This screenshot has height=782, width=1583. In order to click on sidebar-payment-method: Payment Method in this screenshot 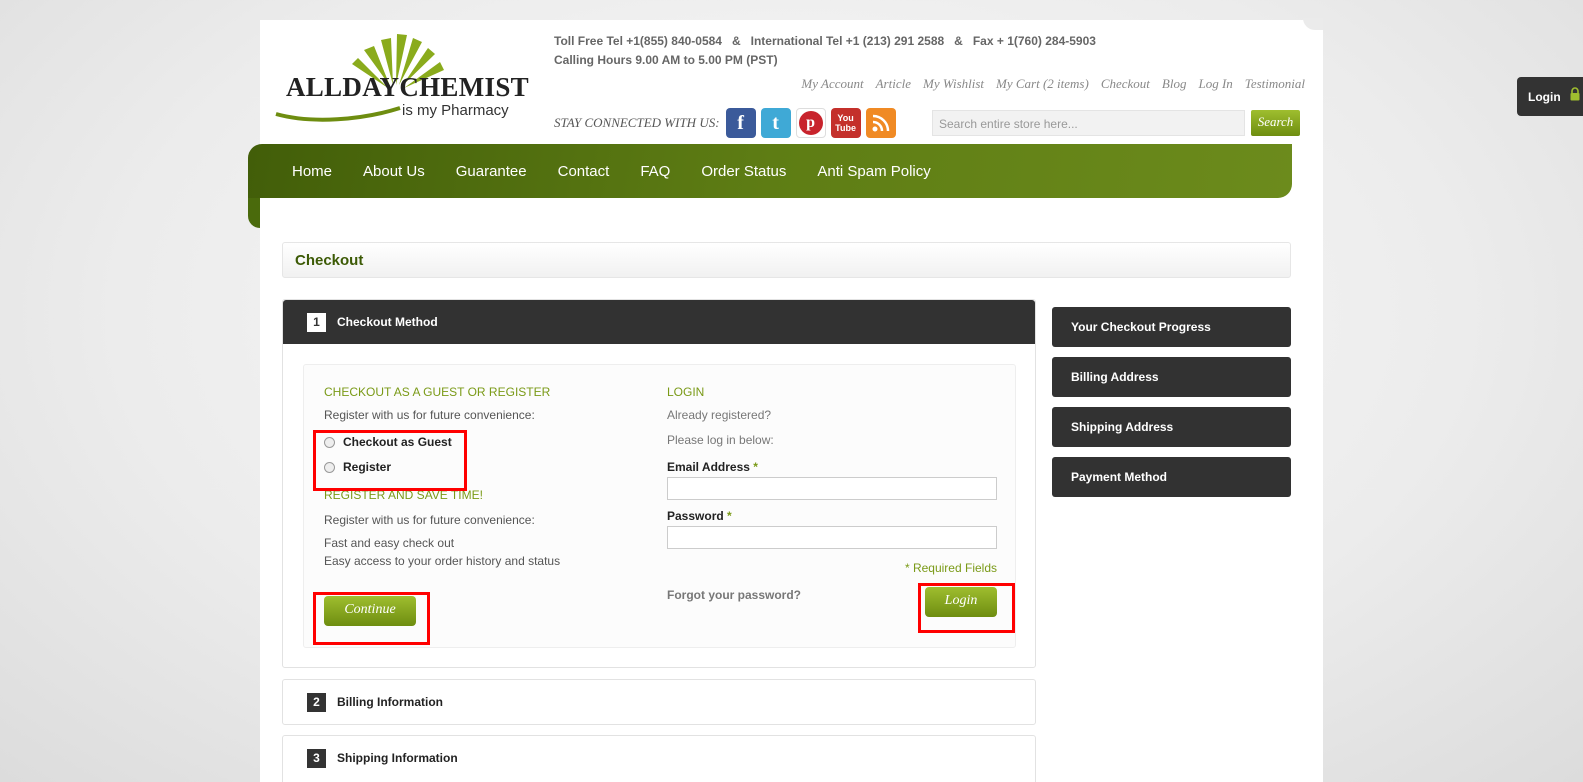, I will do `click(1171, 477)`.